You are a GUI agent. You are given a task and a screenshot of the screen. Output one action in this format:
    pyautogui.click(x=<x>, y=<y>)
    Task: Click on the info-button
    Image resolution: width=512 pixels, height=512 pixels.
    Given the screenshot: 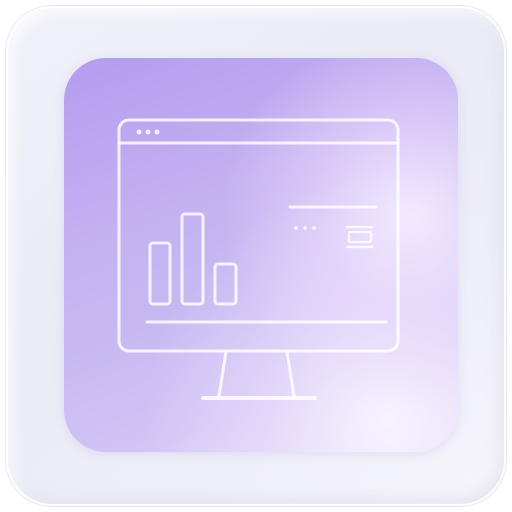 What is the action you would take?
    pyautogui.click(x=360, y=237)
    